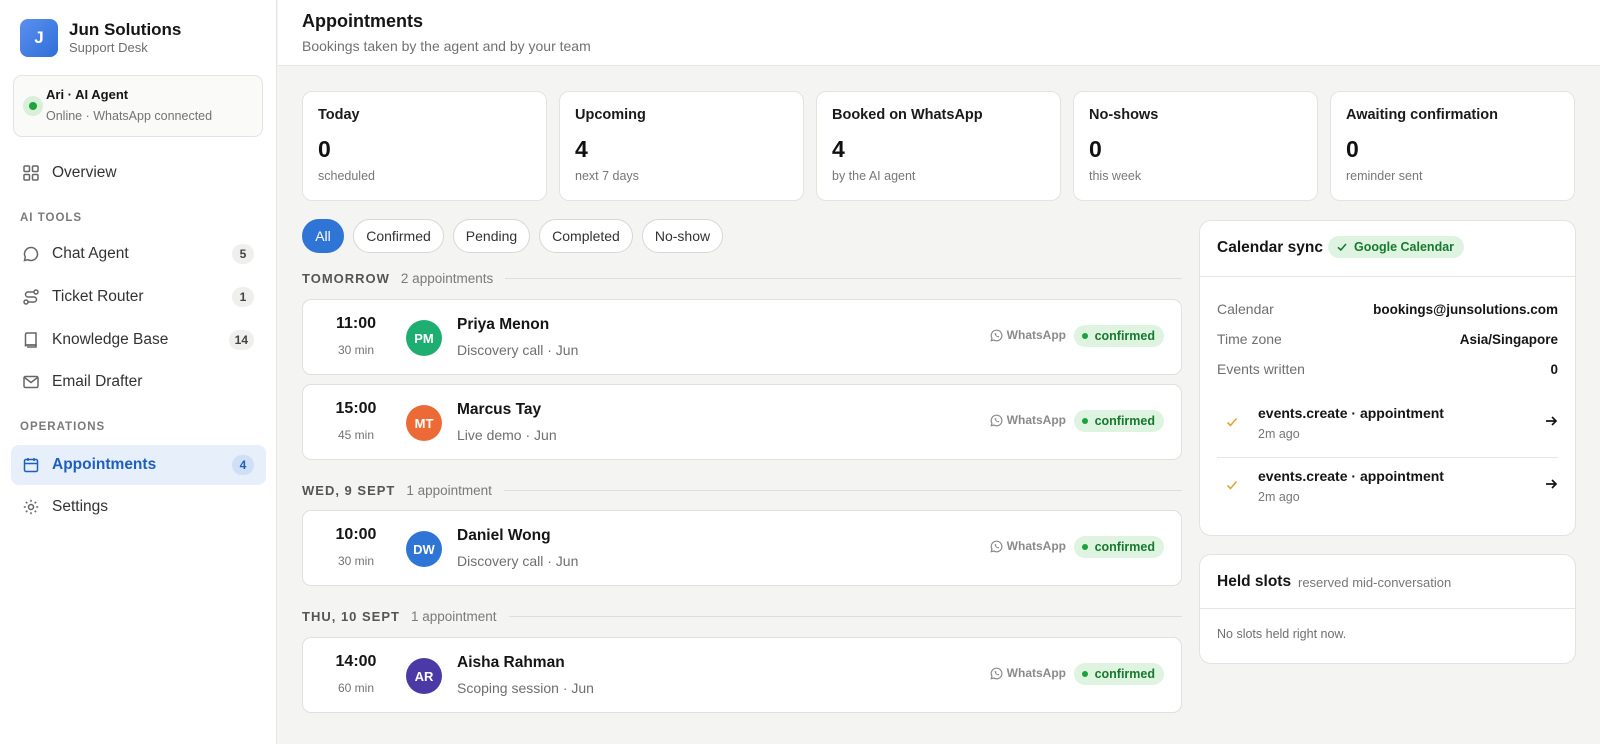 Image resolution: width=1600 pixels, height=744 pixels. What do you see at coordinates (31, 465) in the screenshot?
I see `calendar-icon` at bounding box center [31, 465].